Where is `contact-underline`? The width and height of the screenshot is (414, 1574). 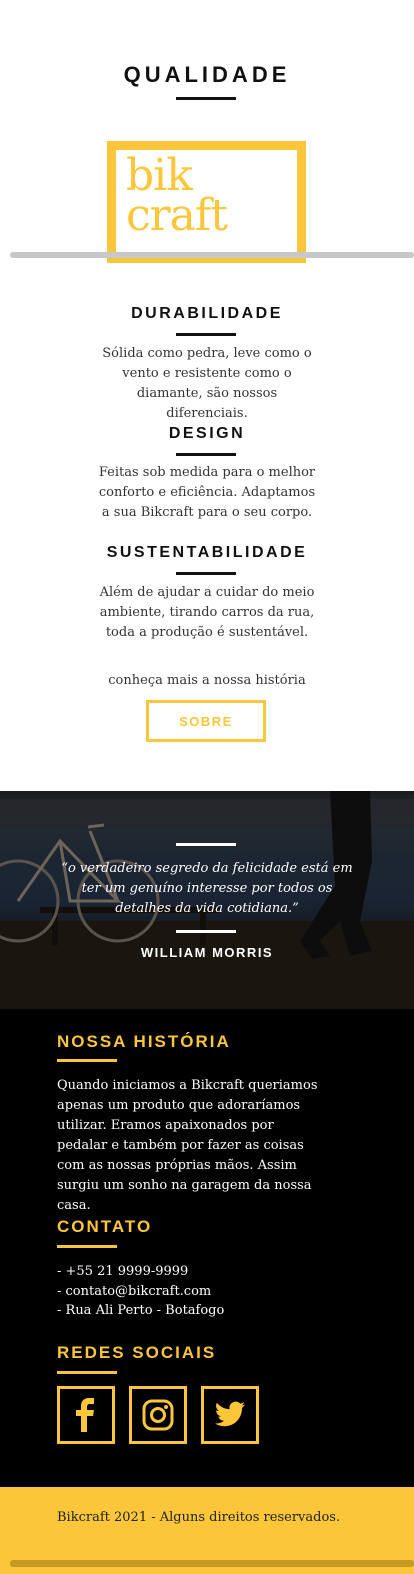
contact-underline is located at coordinates (87, 1246).